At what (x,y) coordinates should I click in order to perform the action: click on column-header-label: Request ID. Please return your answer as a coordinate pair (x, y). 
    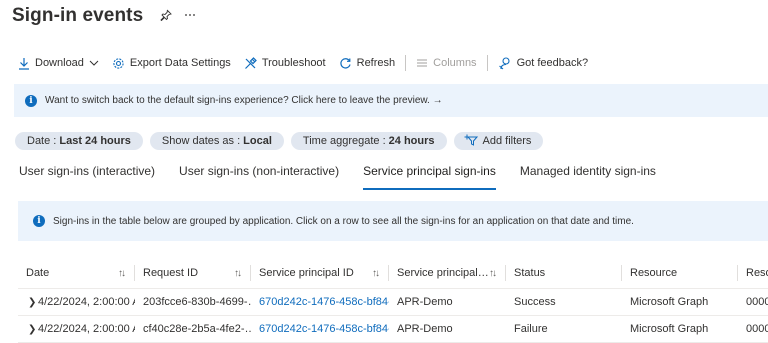
    Looking at the image, I should click on (171, 273).